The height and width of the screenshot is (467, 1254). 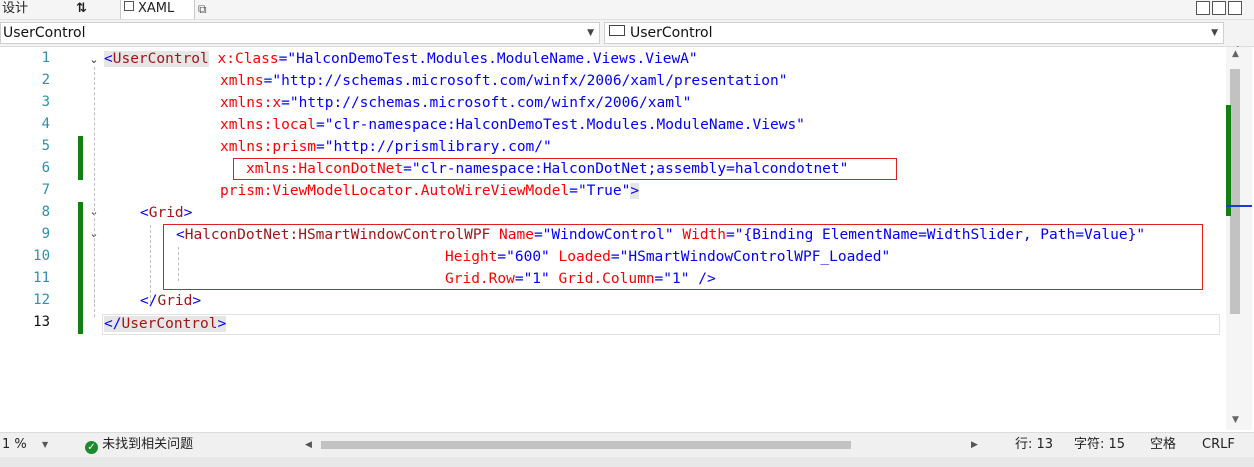 I want to click on line-number: 1, so click(x=45, y=58).